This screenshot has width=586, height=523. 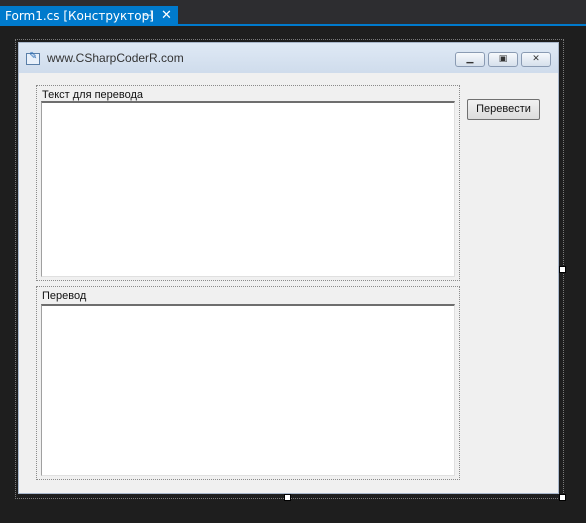 What do you see at coordinates (79, 16) in the screenshot?
I see `document-tab-title: Form1.cs [Конструктор]` at bounding box center [79, 16].